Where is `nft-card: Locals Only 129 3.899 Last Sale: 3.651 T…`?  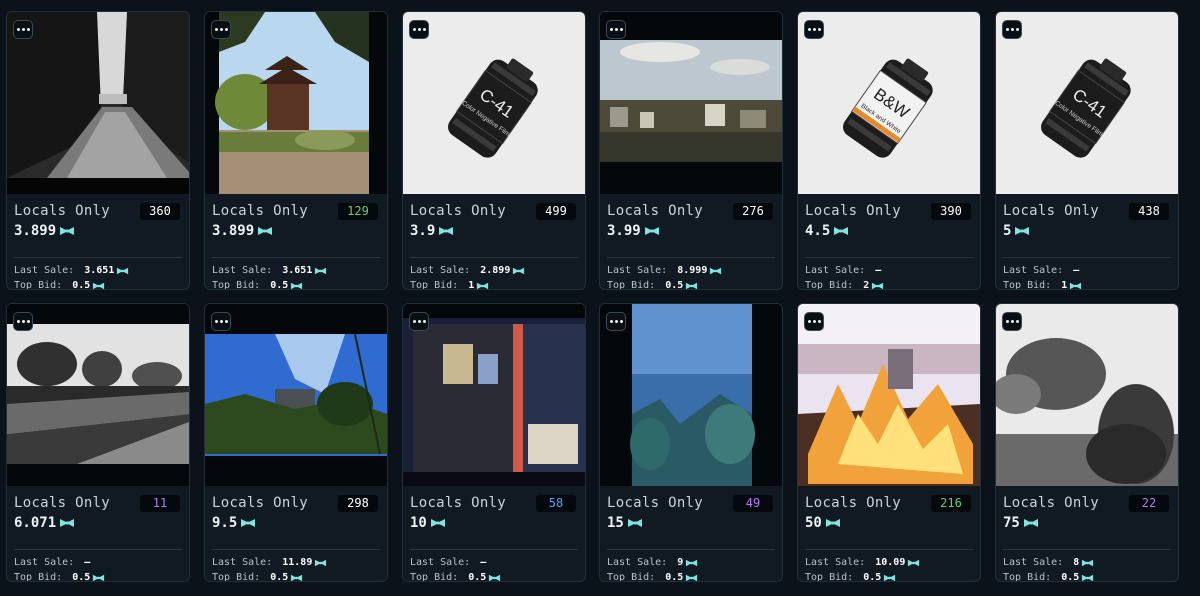 nft-card: Locals Only 129 3.899 Last Sale: 3.651 T… is located at coordinates (296, 150).